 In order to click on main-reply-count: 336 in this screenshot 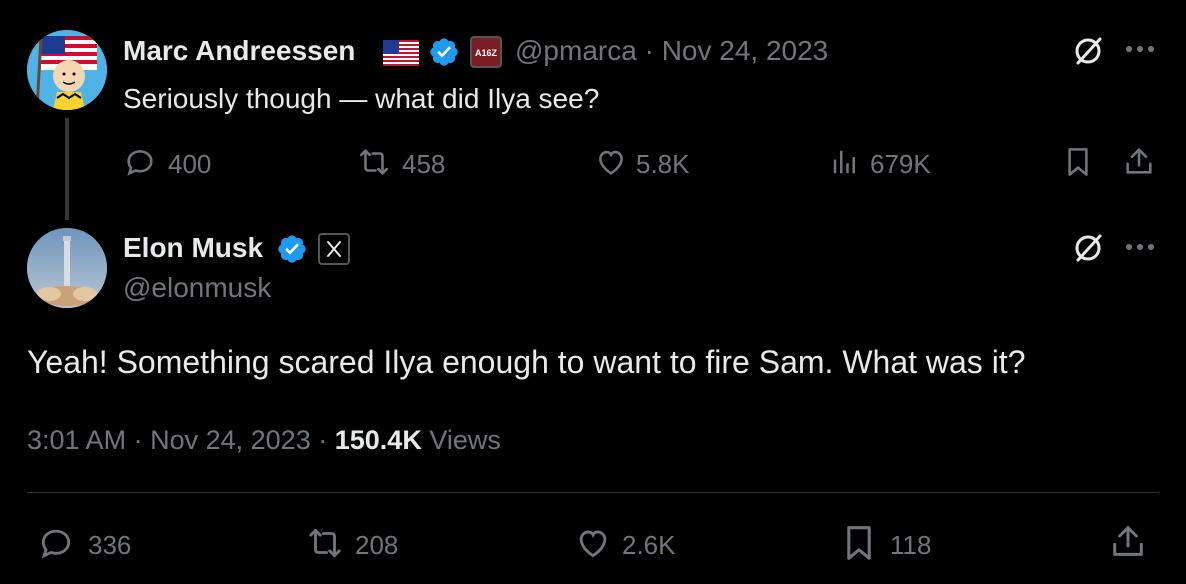, I will do `click(109, 545)`.